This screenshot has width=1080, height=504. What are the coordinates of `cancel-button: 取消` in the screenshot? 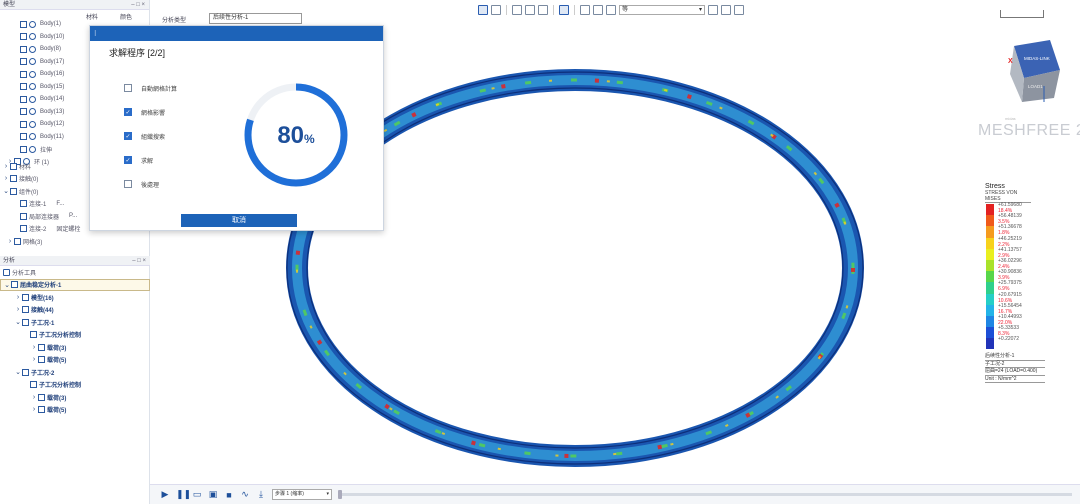 It's located at (239, 220).